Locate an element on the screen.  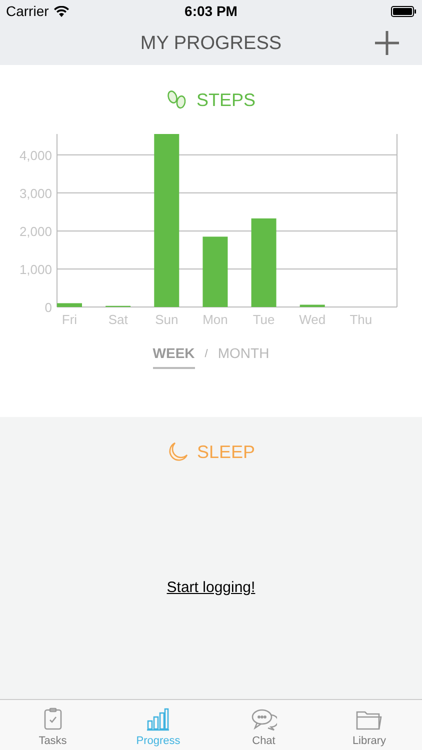
tab-bar-item: Tasks is located at coordinates (53, 725).